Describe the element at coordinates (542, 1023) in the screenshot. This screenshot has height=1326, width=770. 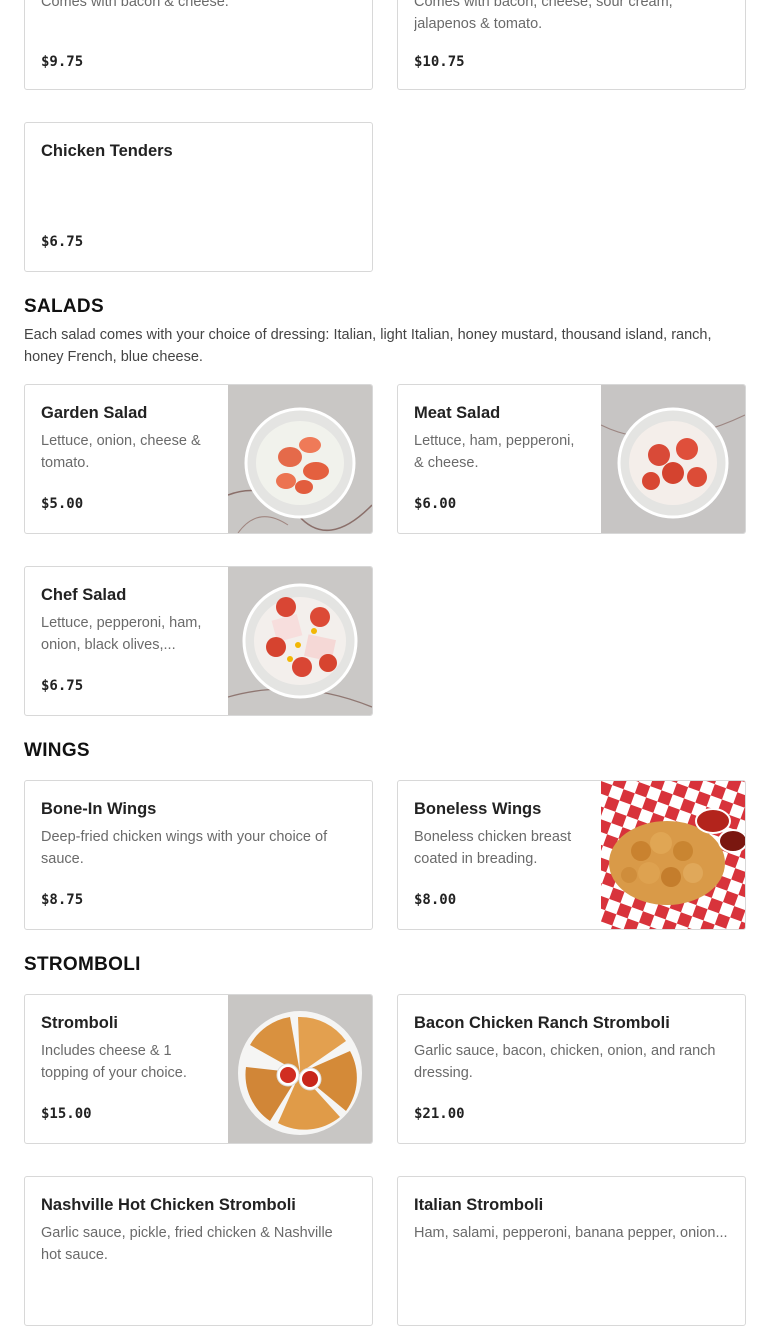
I see `item-name: Bacon Chicken Ranch Stromboli` at that location.